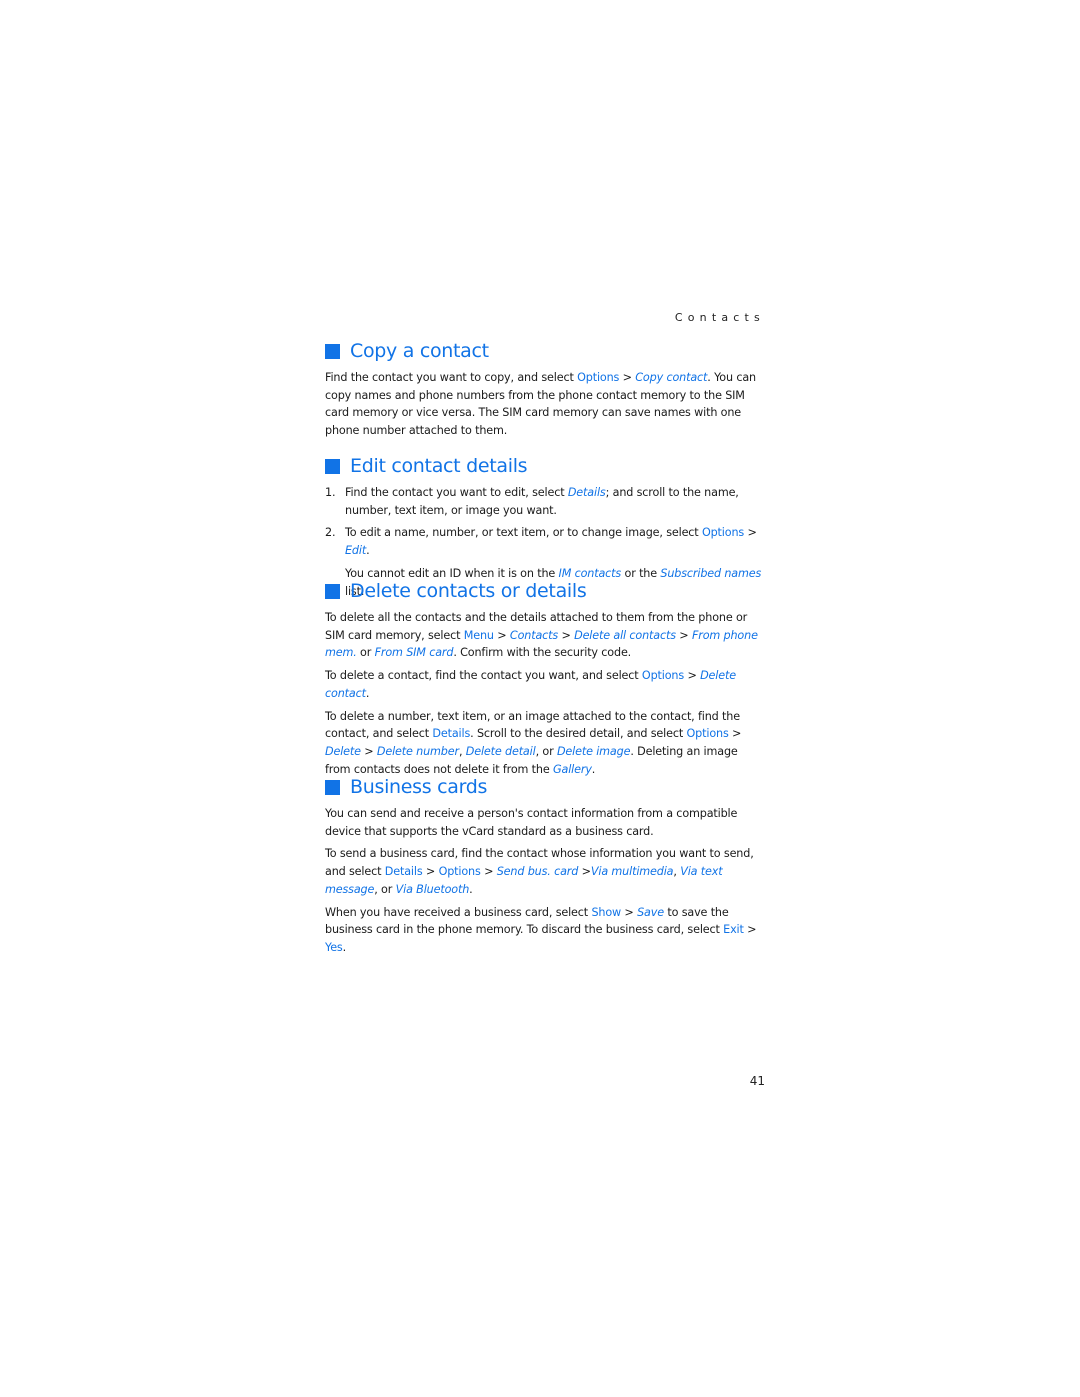 This screenshot has height=1397, width=1080. I want to click on menu-option: Delete number, so click(417, 751).